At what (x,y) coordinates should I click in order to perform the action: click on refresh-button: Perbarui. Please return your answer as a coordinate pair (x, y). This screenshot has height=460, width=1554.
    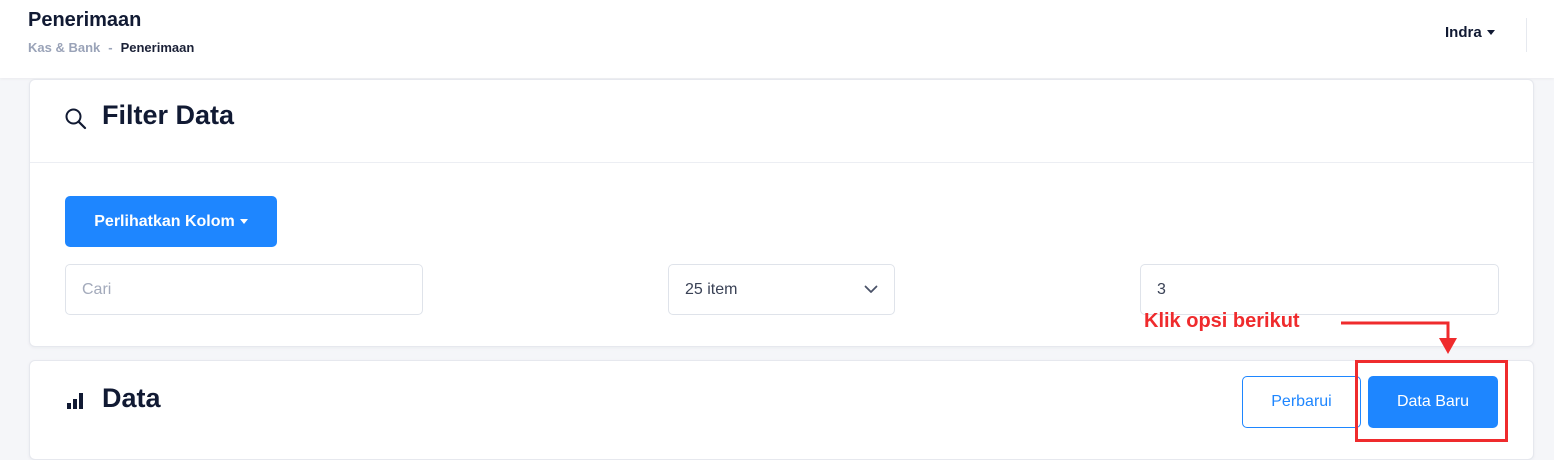
    Looking at the image, I should click on (1301, 402).